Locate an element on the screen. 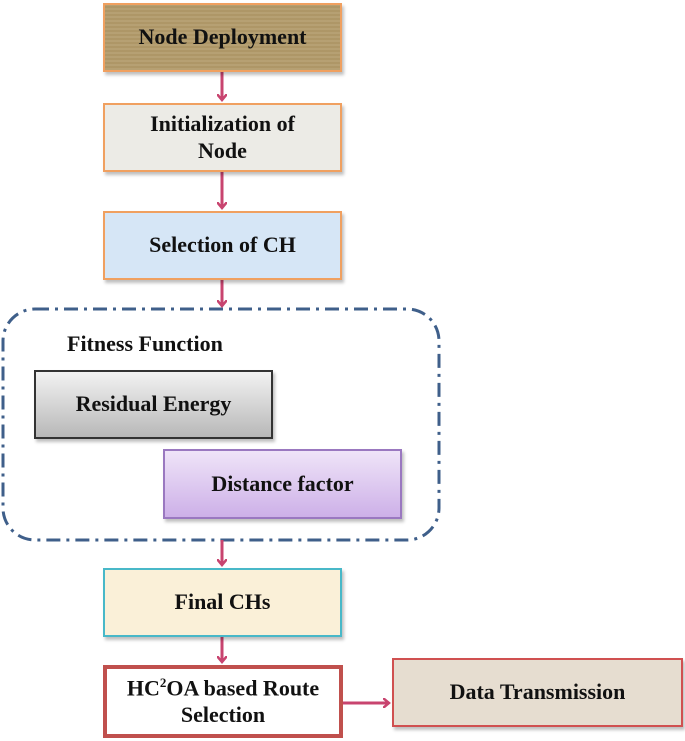 This screenshot has height=741, width=685. data-transmission-box: Data Transmission is located at coordinates (537, 692).